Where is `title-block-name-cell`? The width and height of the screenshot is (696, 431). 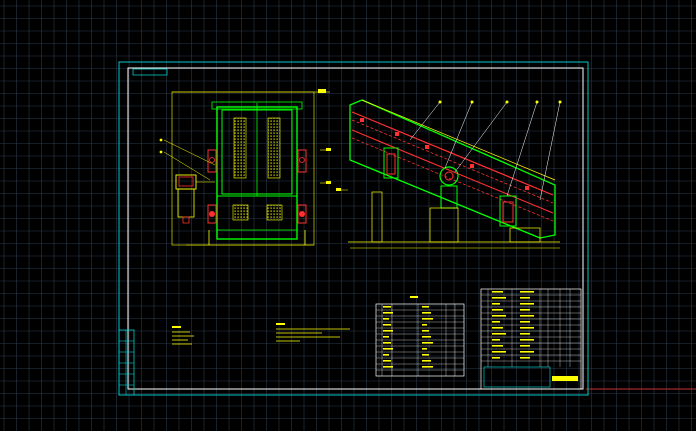 title-block-name-cell is located at coordinates (565, 378).